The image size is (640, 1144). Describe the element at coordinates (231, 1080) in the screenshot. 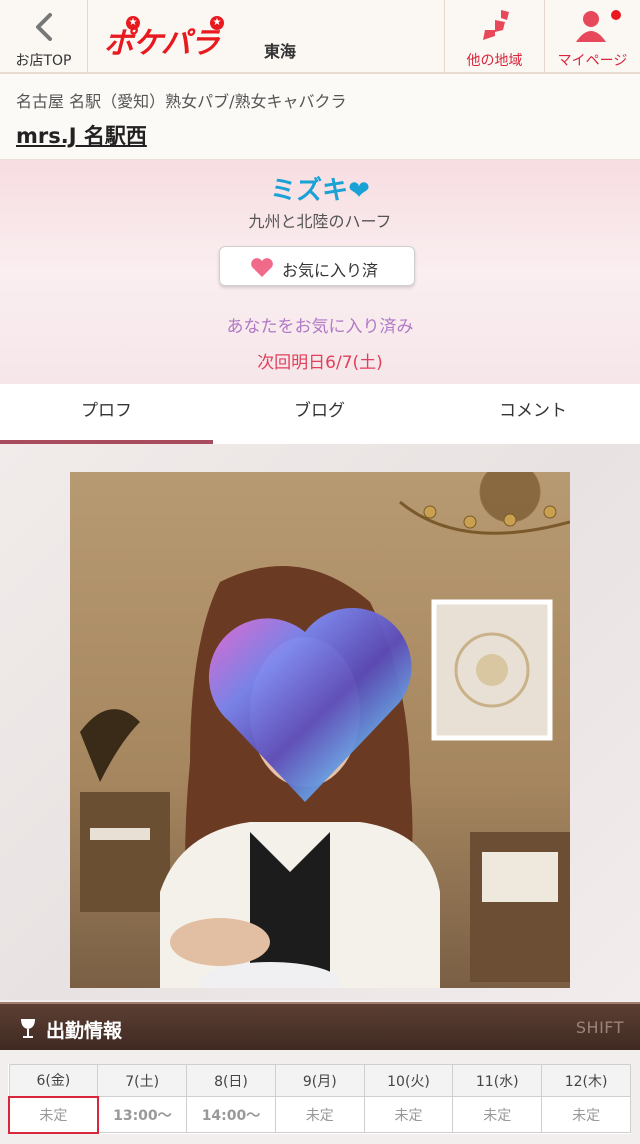

I see `schedule-day: 8(日)` at that location.